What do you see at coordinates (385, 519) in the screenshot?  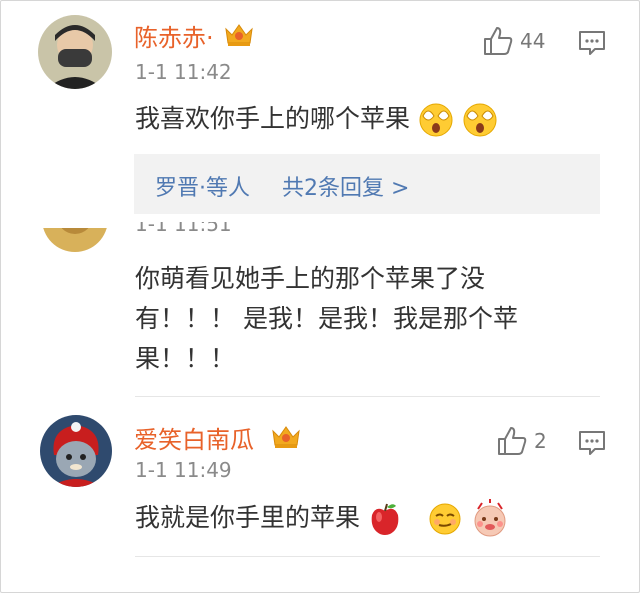 I see `apple-emoji` at bounding box center [385, 519].